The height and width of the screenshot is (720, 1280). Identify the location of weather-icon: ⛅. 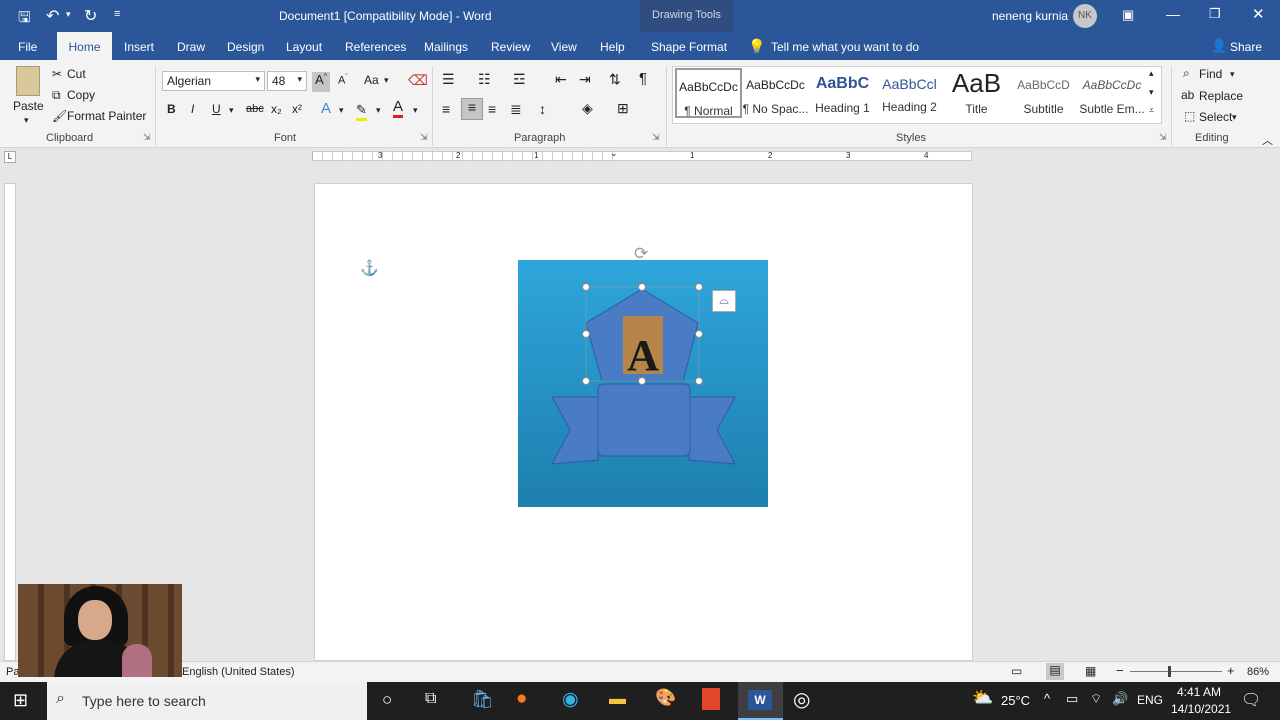
(982, 698).